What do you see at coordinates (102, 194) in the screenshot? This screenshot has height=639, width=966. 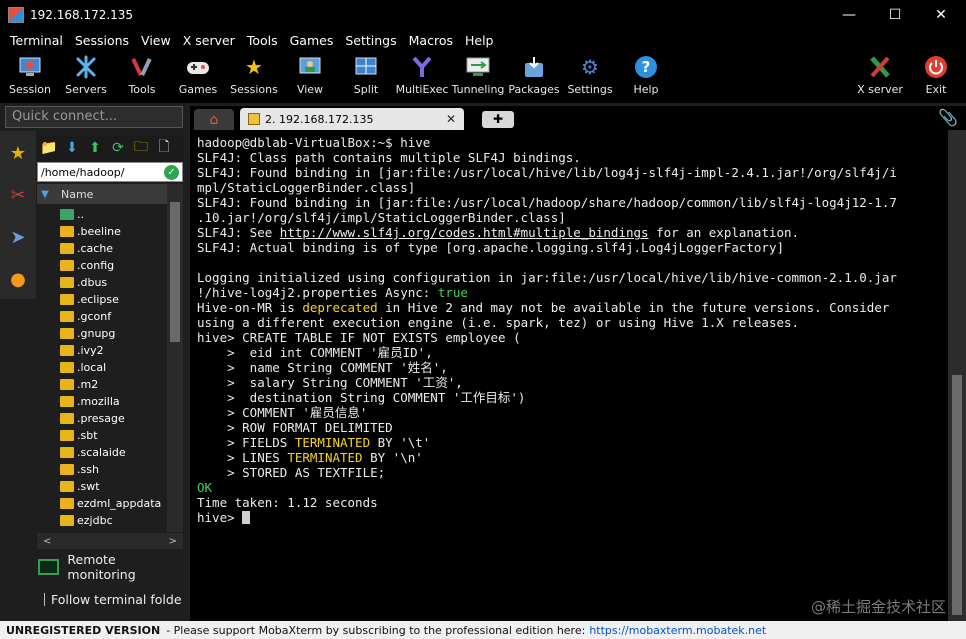 I see `file-list-header: ▼ Name` at bounding box center [102, 194].